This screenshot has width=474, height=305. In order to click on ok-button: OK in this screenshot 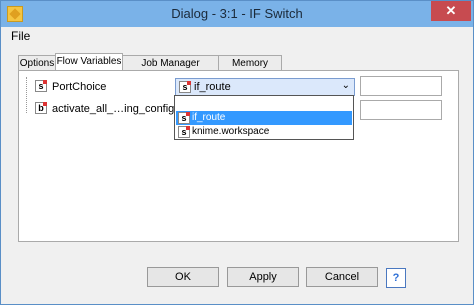, I will do `click(183, 277)`.